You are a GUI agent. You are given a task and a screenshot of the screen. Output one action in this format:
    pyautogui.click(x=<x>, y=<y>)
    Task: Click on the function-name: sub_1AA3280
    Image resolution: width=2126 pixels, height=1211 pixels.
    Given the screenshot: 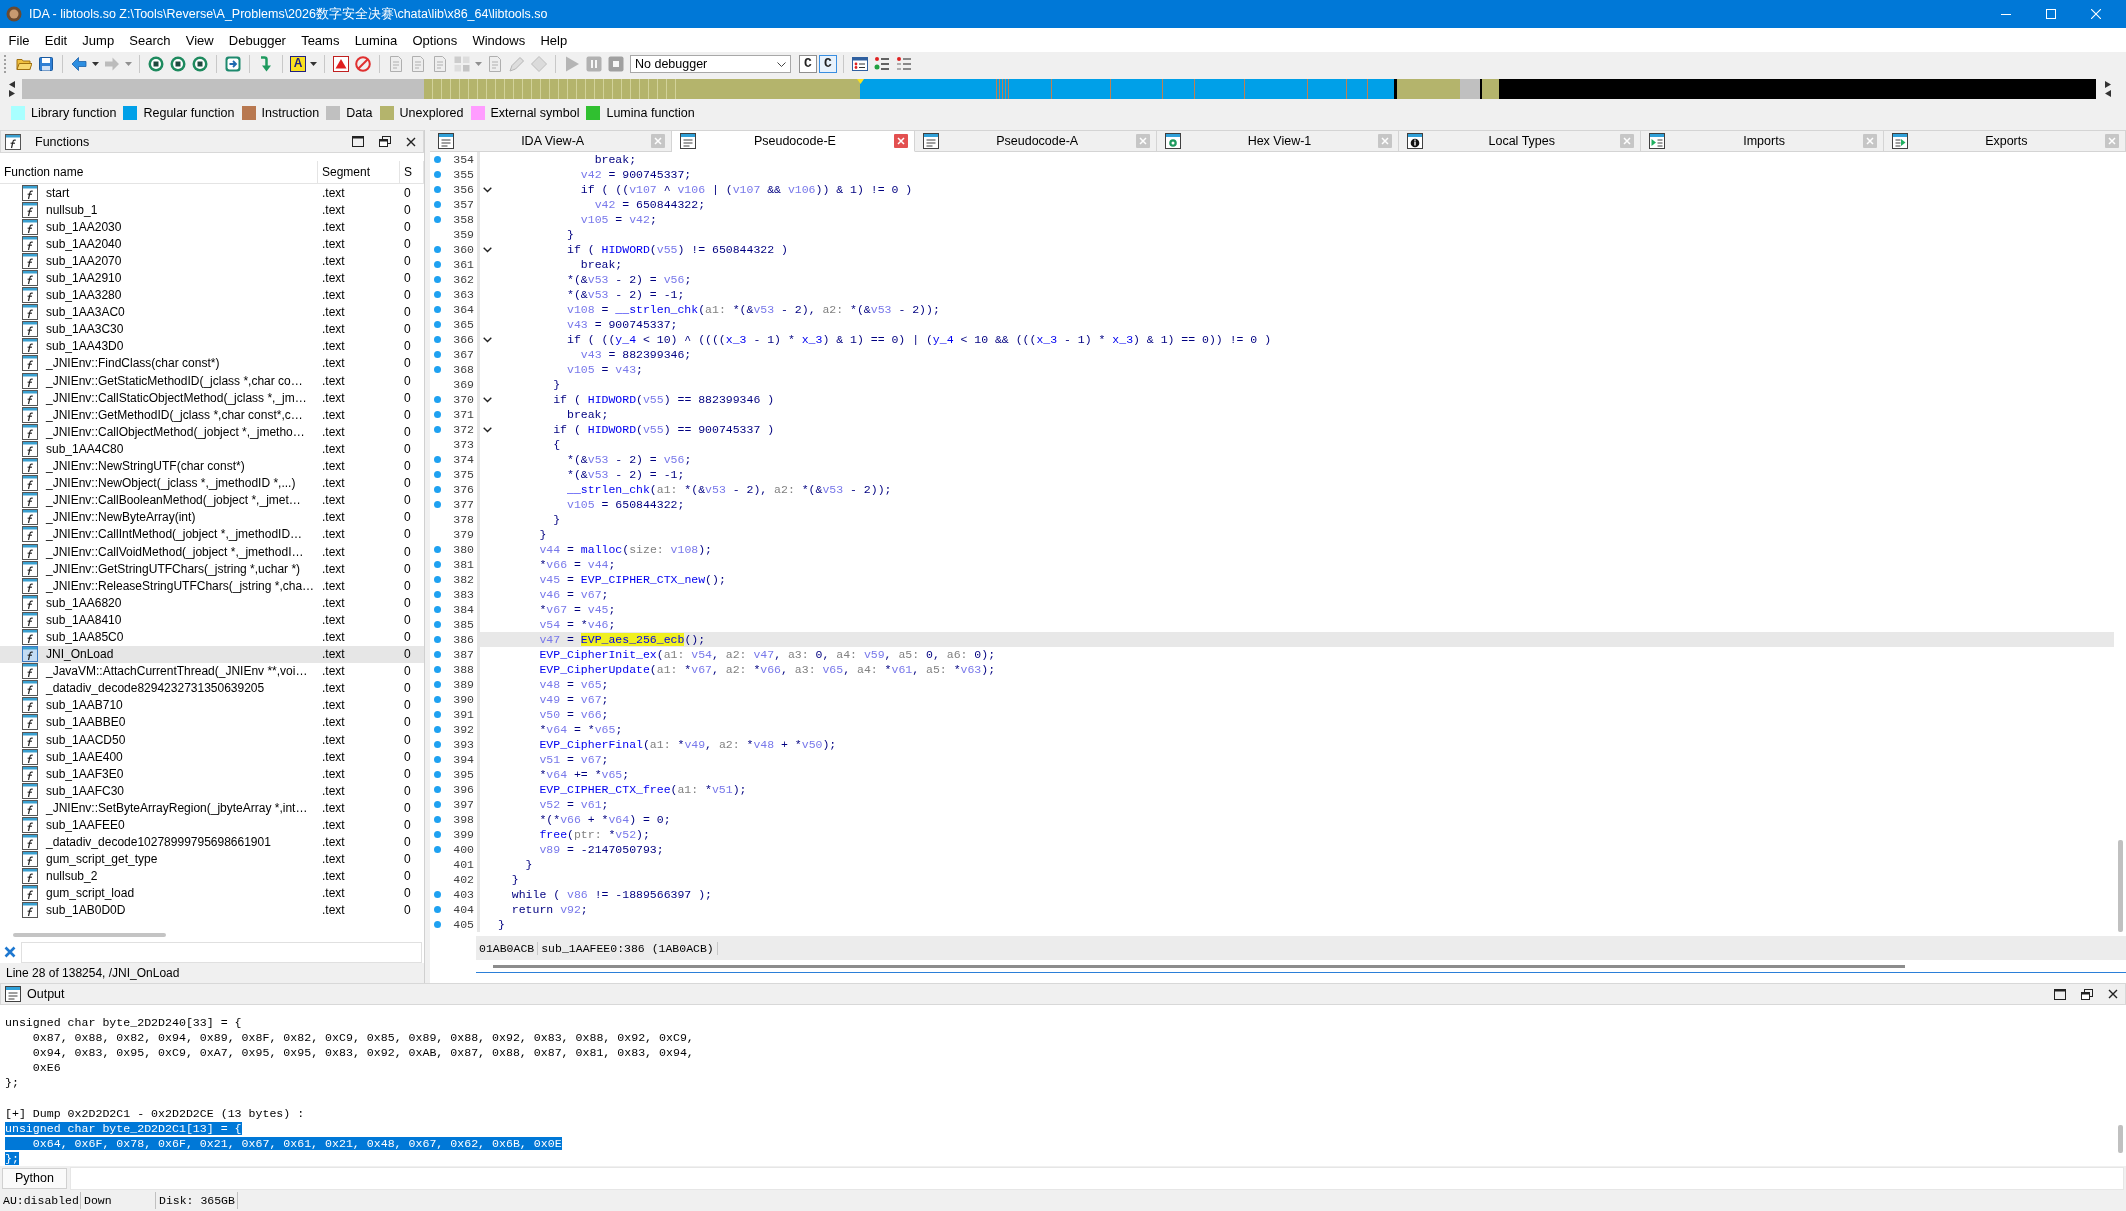 What is the action you would take?
    pyautogui.click(x=84, y=295)
    